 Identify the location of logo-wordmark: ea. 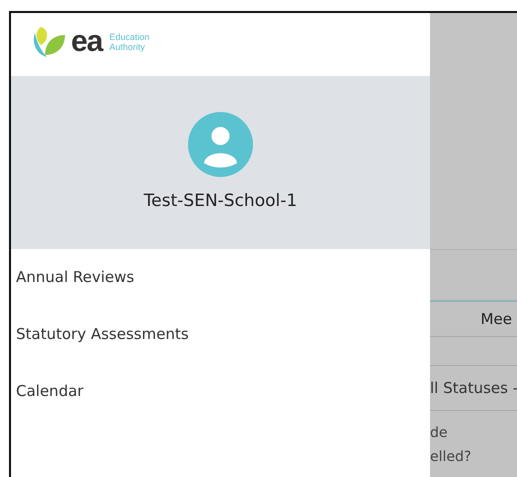
(86, 42).